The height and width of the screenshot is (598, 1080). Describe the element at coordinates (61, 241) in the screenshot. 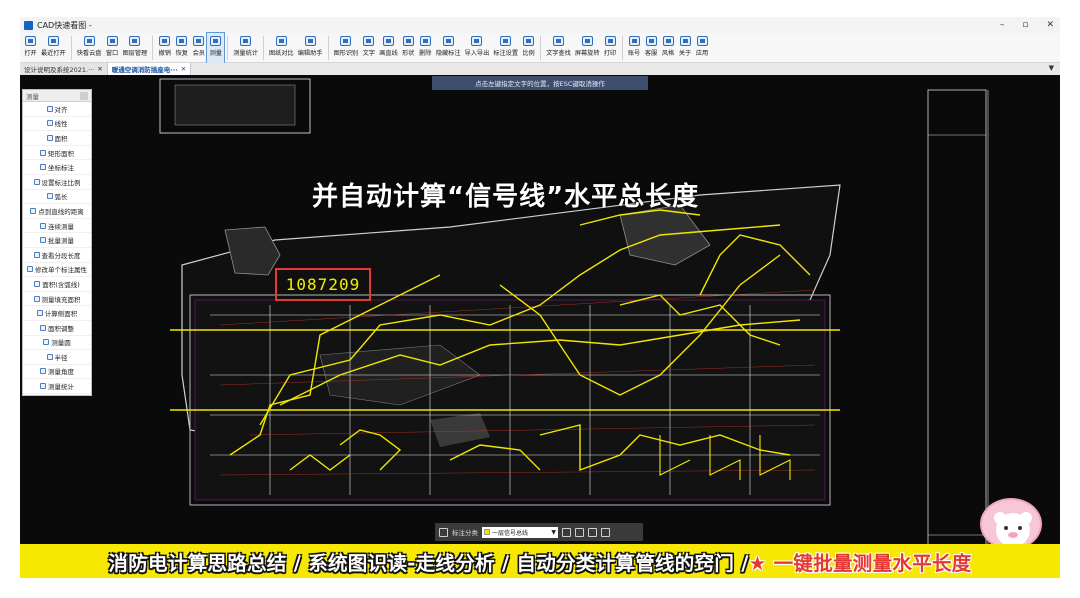

I see `measure-tool-label: 批量测量` at that location.